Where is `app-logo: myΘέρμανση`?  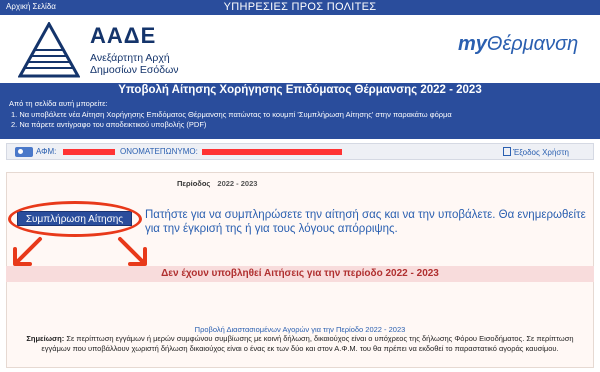
app-logo: myΘέρμανση is located at coordinates (518, 44).